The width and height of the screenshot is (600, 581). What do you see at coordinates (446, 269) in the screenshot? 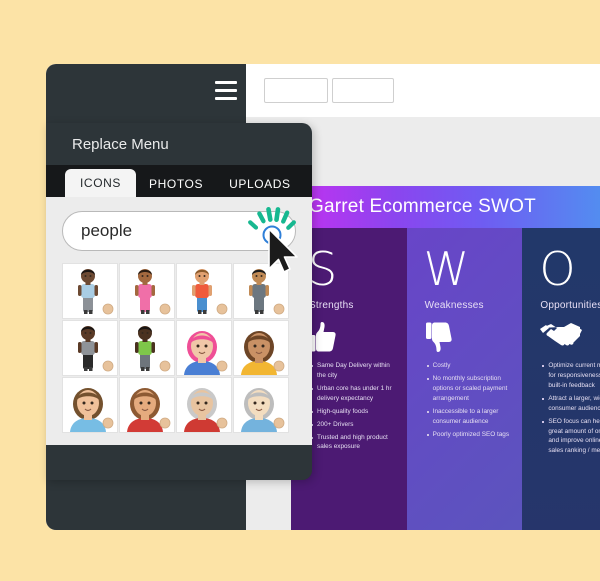
I see `swot-letter-w: W` at bounding box center [446, 269].